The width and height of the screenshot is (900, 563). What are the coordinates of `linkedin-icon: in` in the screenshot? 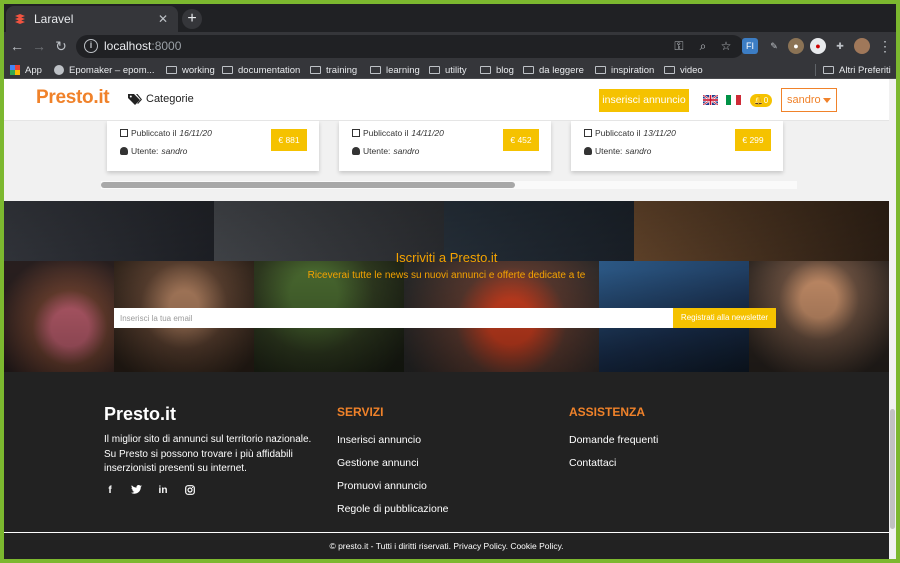 It's located at (163, 491).